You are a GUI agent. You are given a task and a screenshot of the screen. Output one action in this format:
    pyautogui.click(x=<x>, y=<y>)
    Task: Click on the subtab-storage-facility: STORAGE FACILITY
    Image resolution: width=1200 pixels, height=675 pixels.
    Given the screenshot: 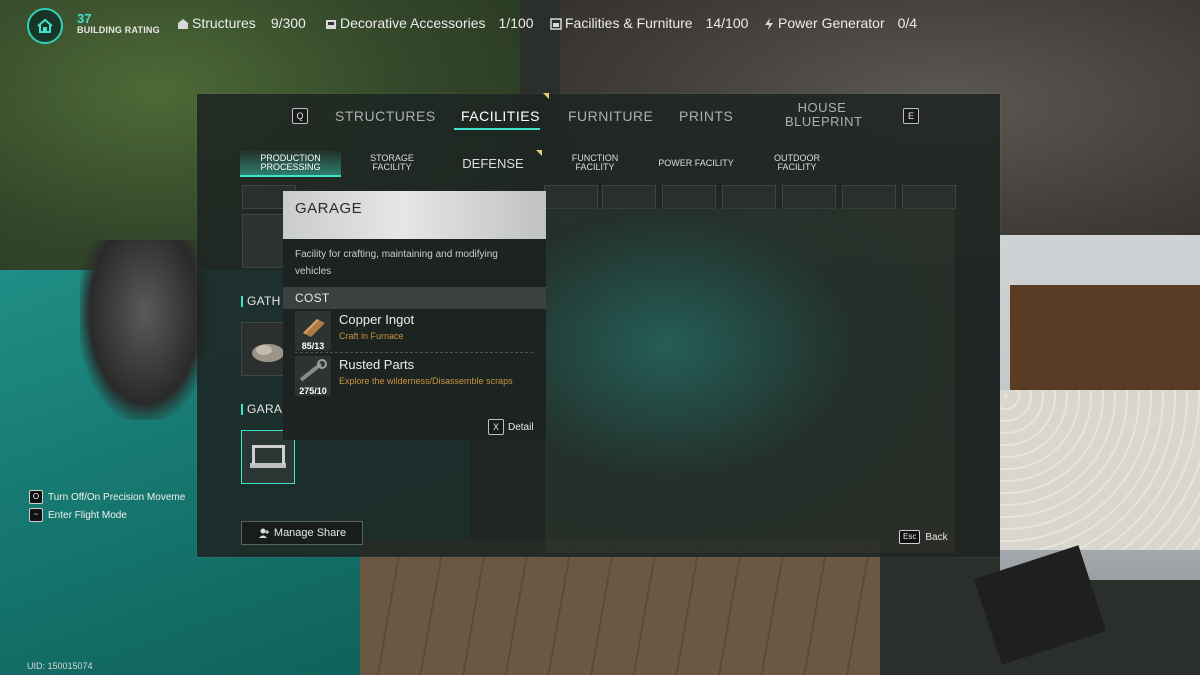 What is the action you would take?
    pyautogui.click(x=392, y=163)
    